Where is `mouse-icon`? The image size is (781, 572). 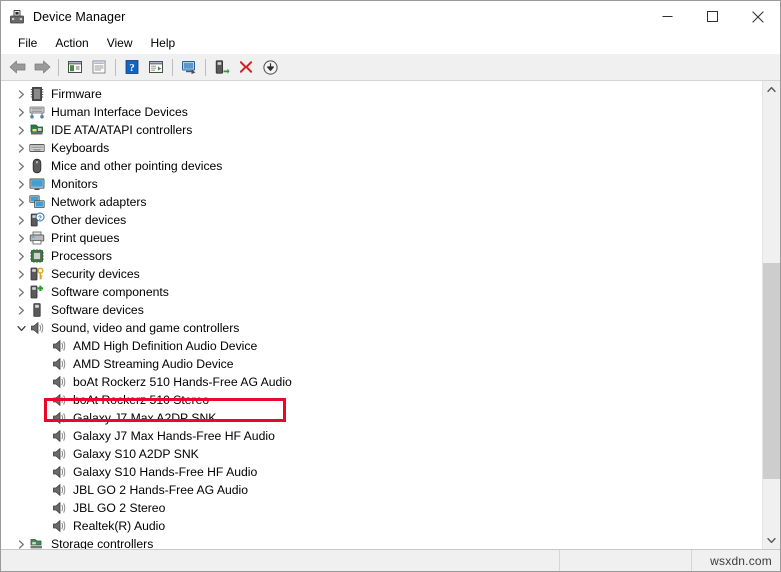 mouse-icon is located at coordinates (37, 166).